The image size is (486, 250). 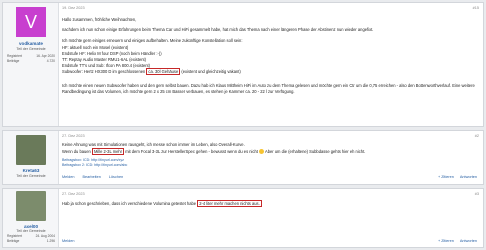 I want to click on text-line: Hallo zusammen, fröhliche Weihnachten,, so click(x=99, y=19).